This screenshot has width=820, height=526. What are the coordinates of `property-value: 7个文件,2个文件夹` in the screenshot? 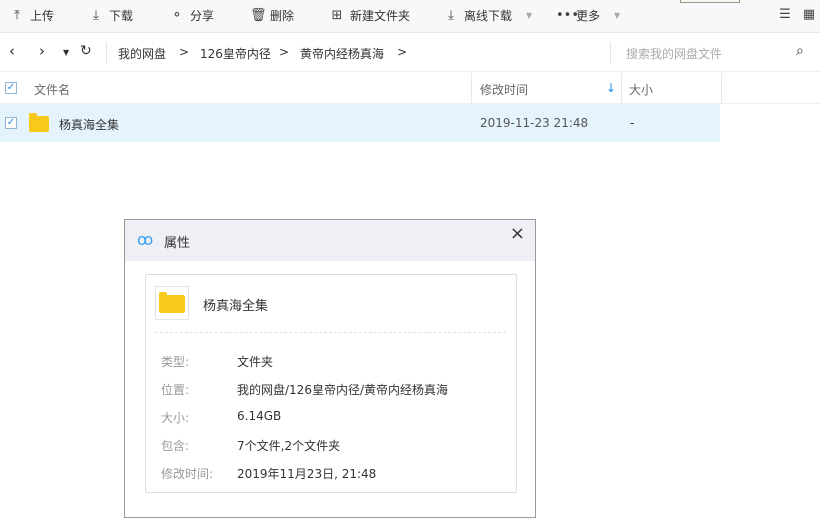 It's located at (289, 446).